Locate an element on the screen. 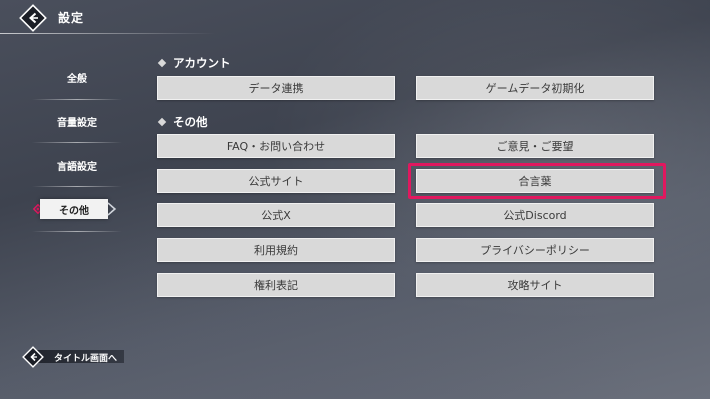  selection-highlight is located at coordinates (537, 181).